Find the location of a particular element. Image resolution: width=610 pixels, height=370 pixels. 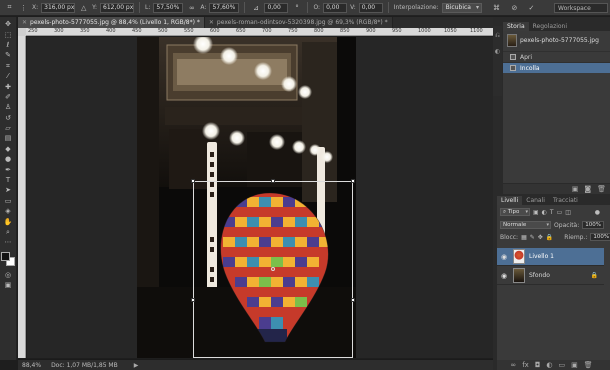

eyedropper-tool-icon: ⁄ is located at coordinates (8, 76).